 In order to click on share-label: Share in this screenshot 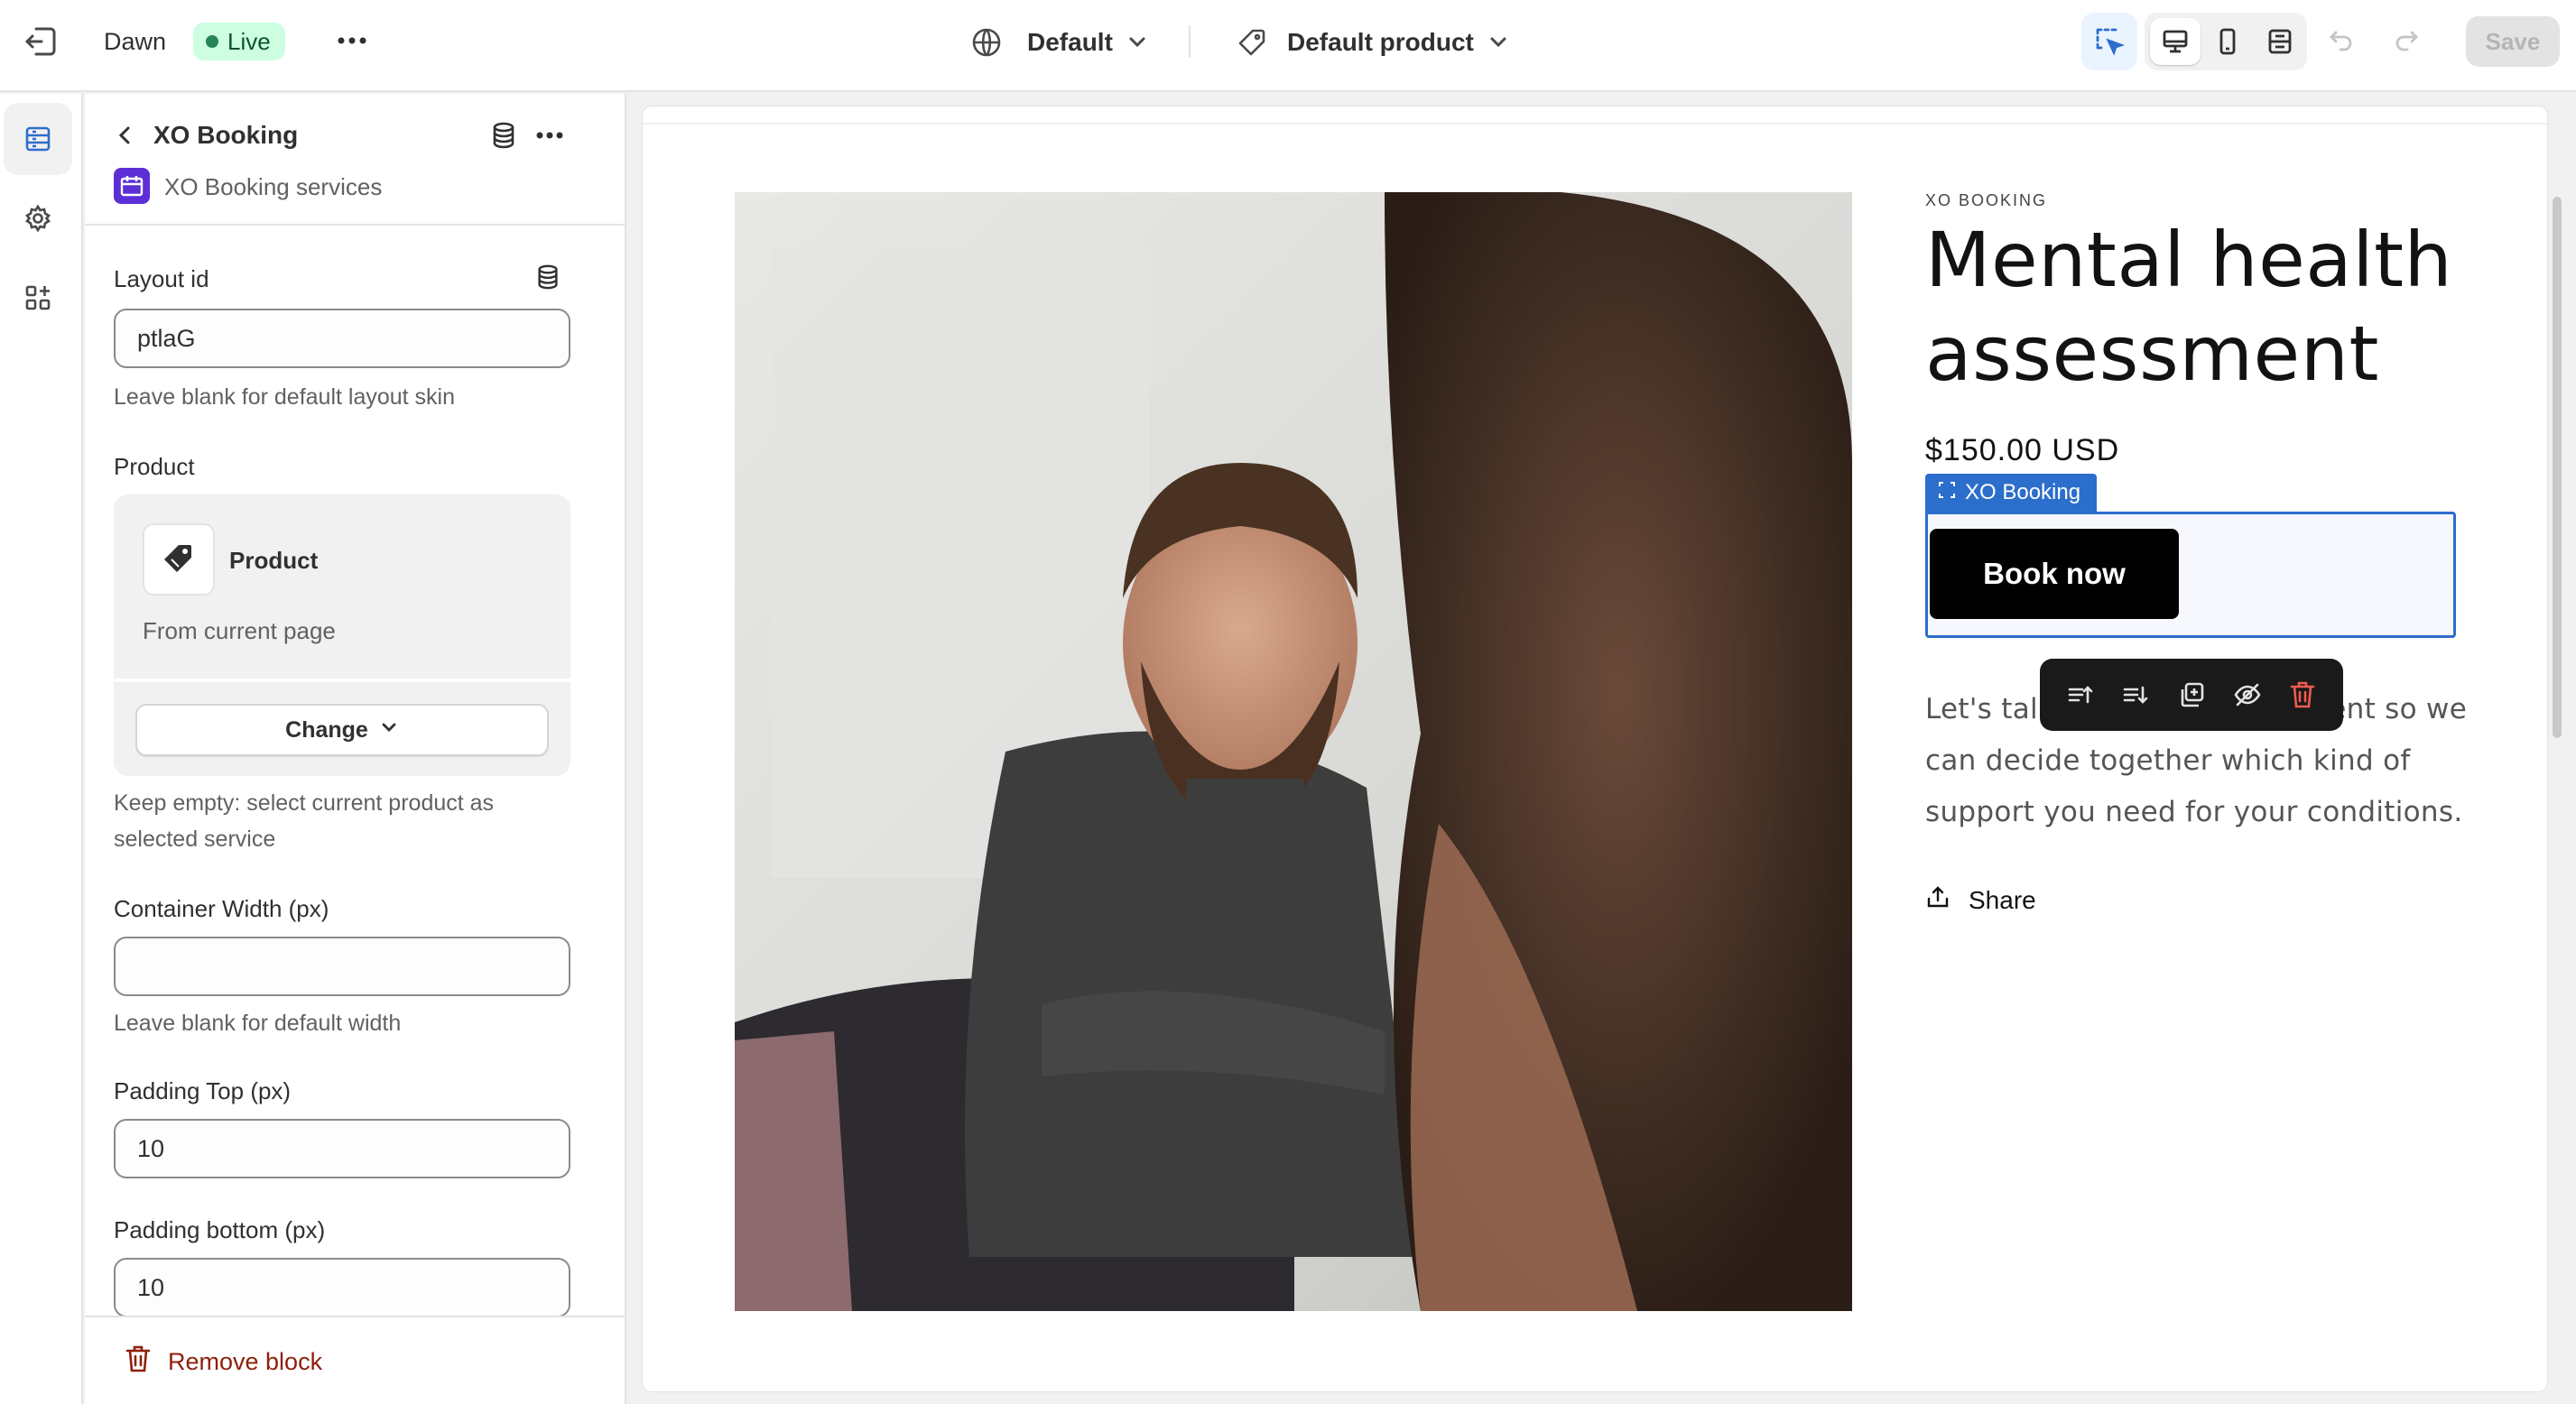, I will do `click(2002, 899)`.